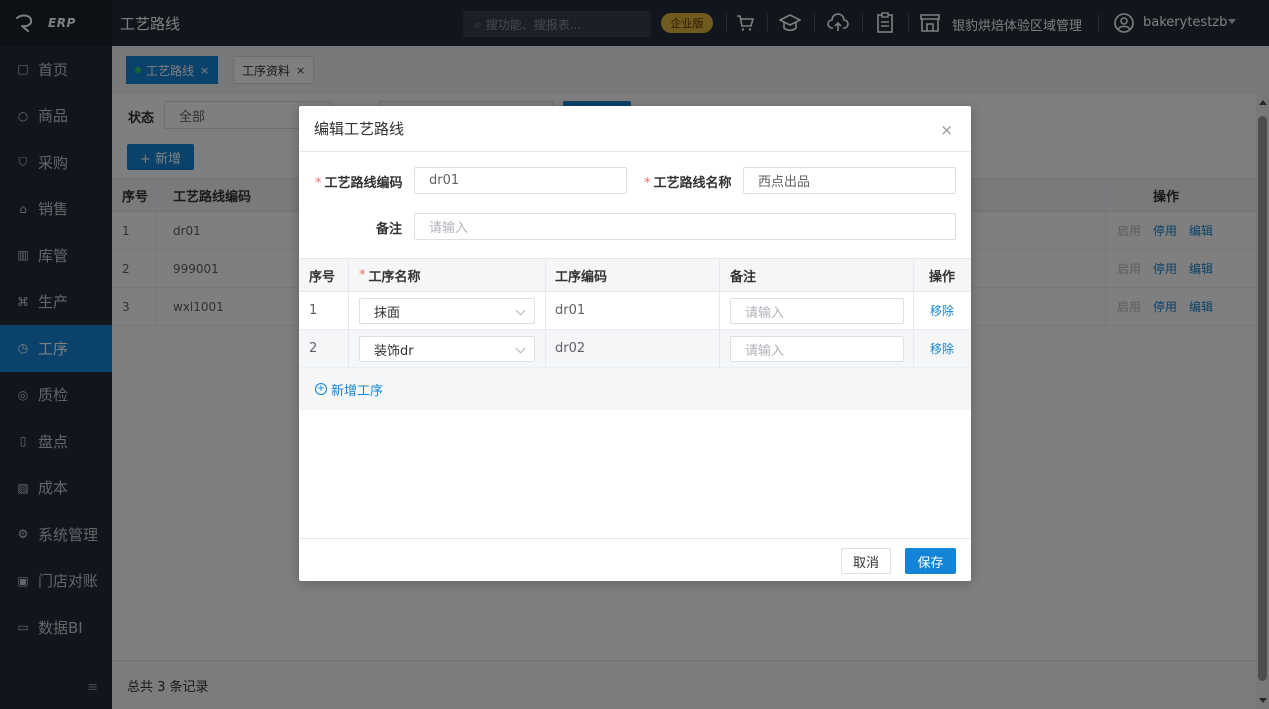 This screenshot has width=1269, height=709. I want to click on route-code-label: * 工艺路线编码, so click(359, 181).